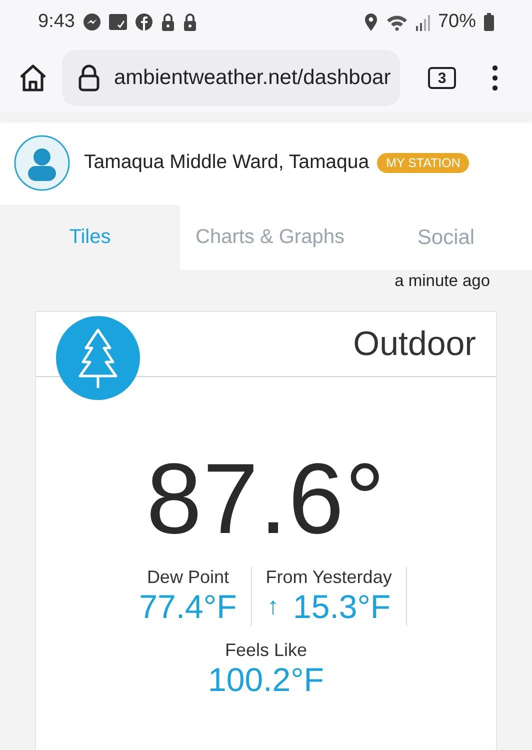 This screenshot has height=750, width=532. What do you see at coordinates (227, 162) in the screenshot?
I see `station-name: Tamaqua Middle Ward, Tamaqua` at bounding box center [227, 162].